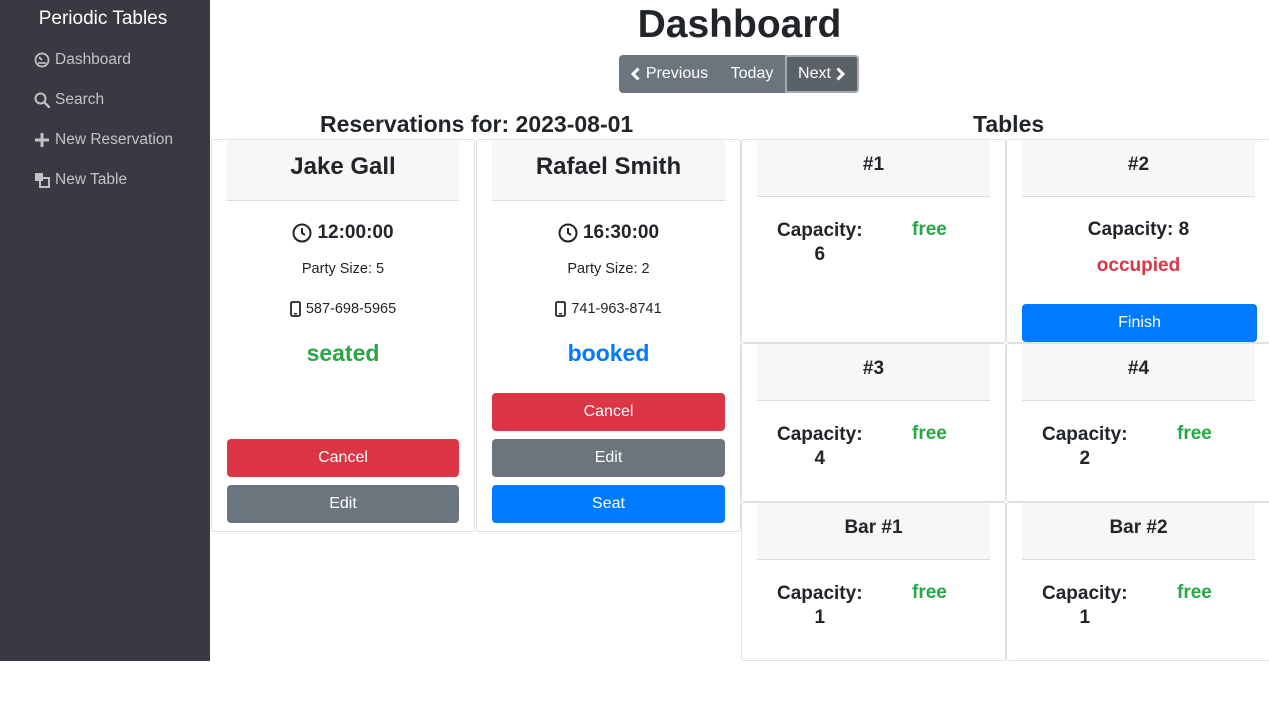  What do you see at coordinates (91, 179) in the screenshot?
I see `sidebar-item-label: New Table` at bounding box center [91, 179].